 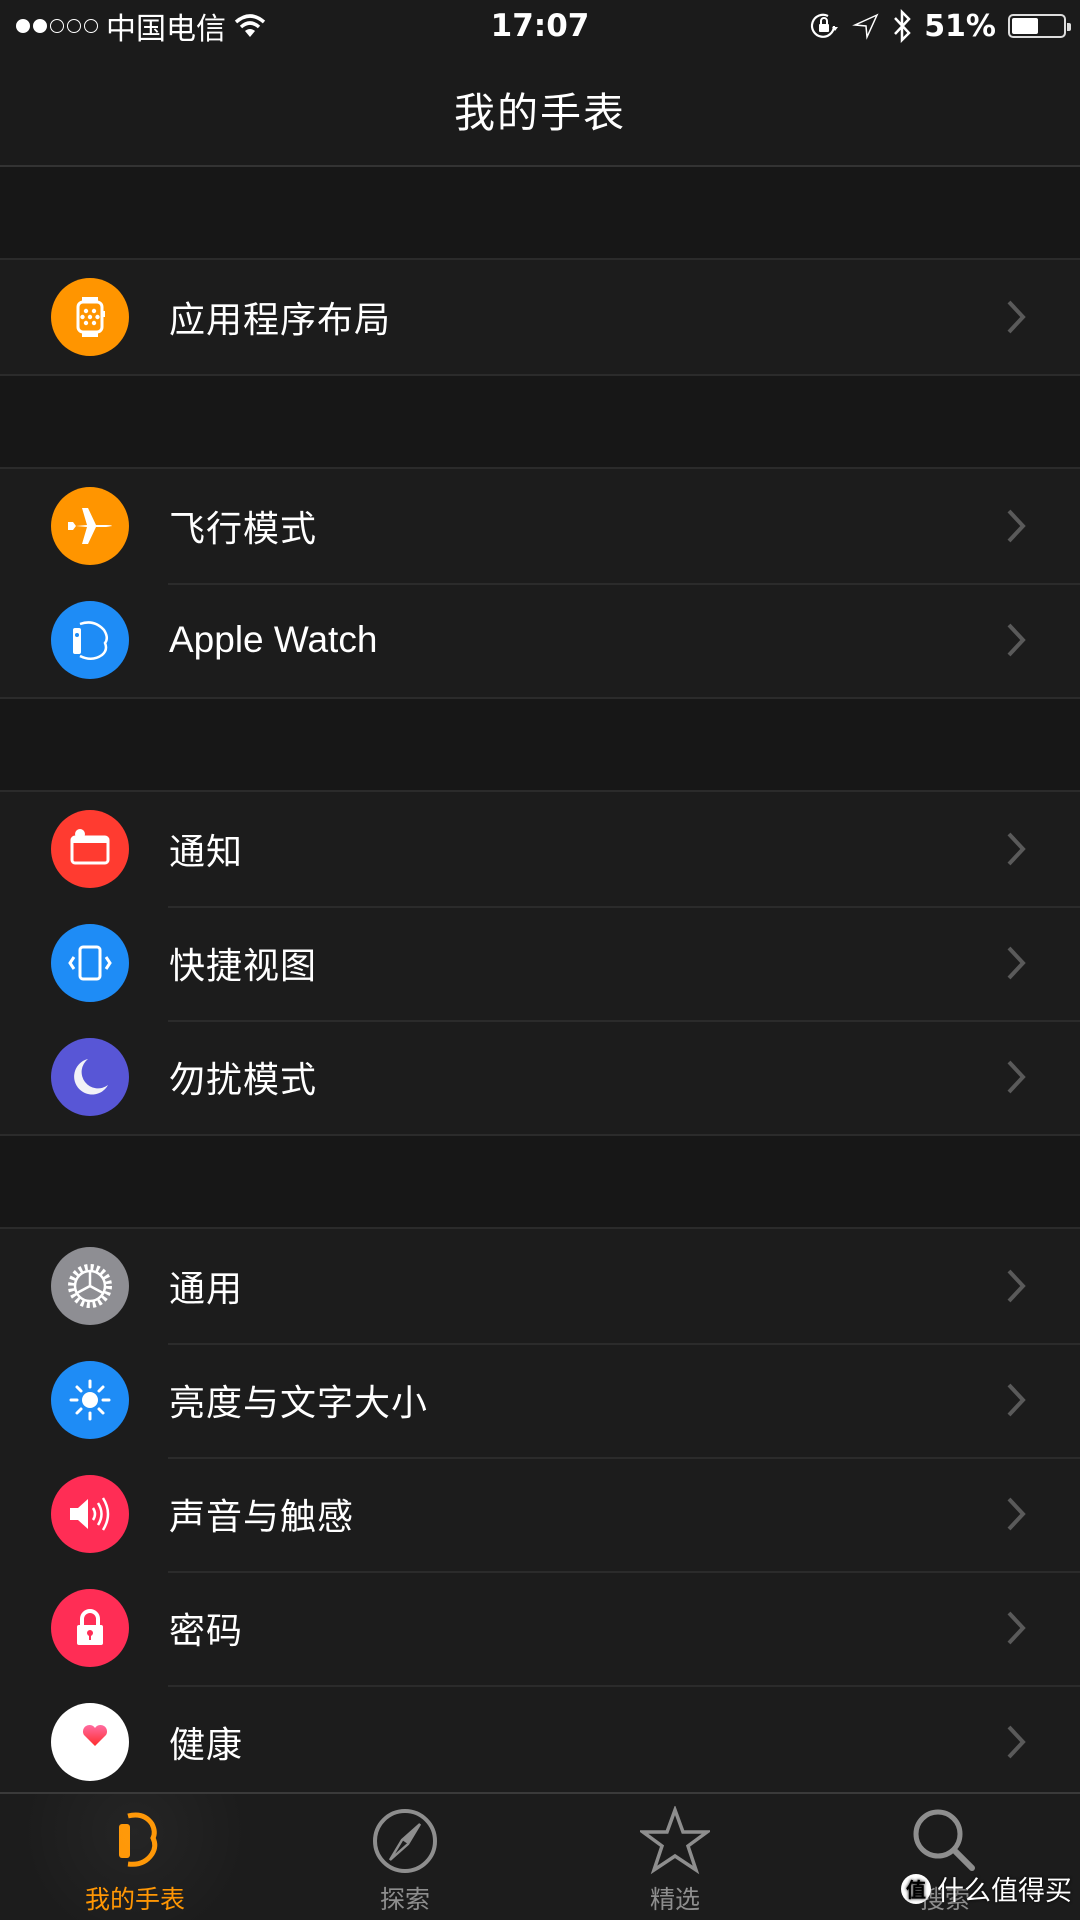 I want to click on settings-row-general: 通用, so click(x=540, y=1286).